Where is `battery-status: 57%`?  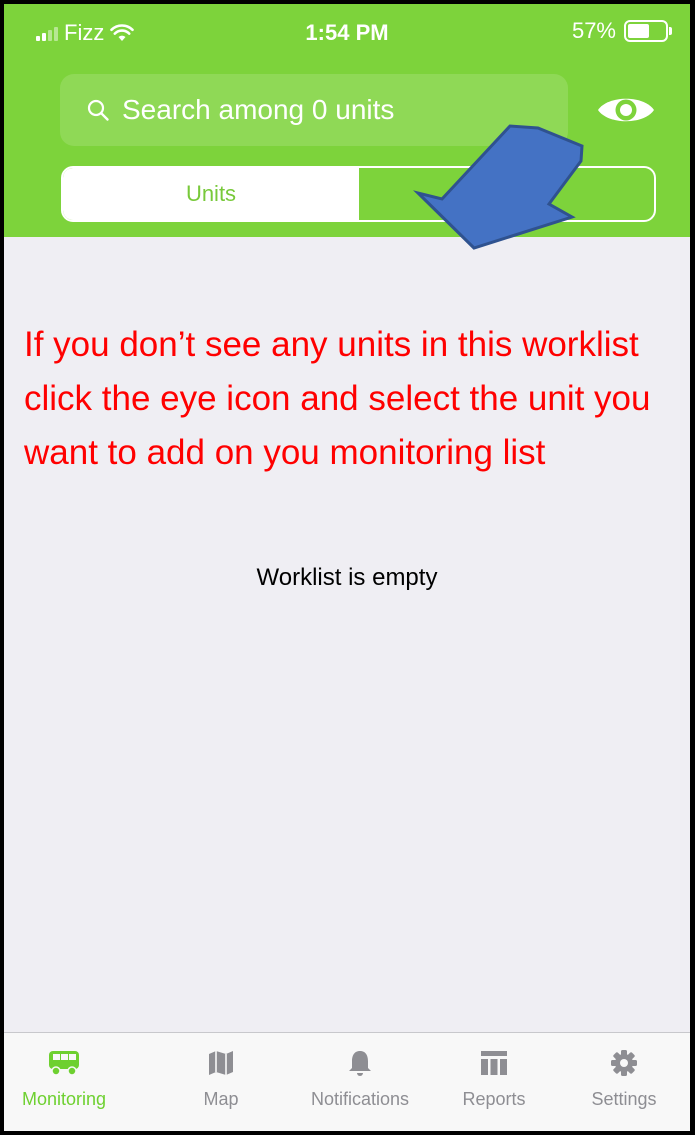 battery-status: 57% is located at coordinates (621, 31).